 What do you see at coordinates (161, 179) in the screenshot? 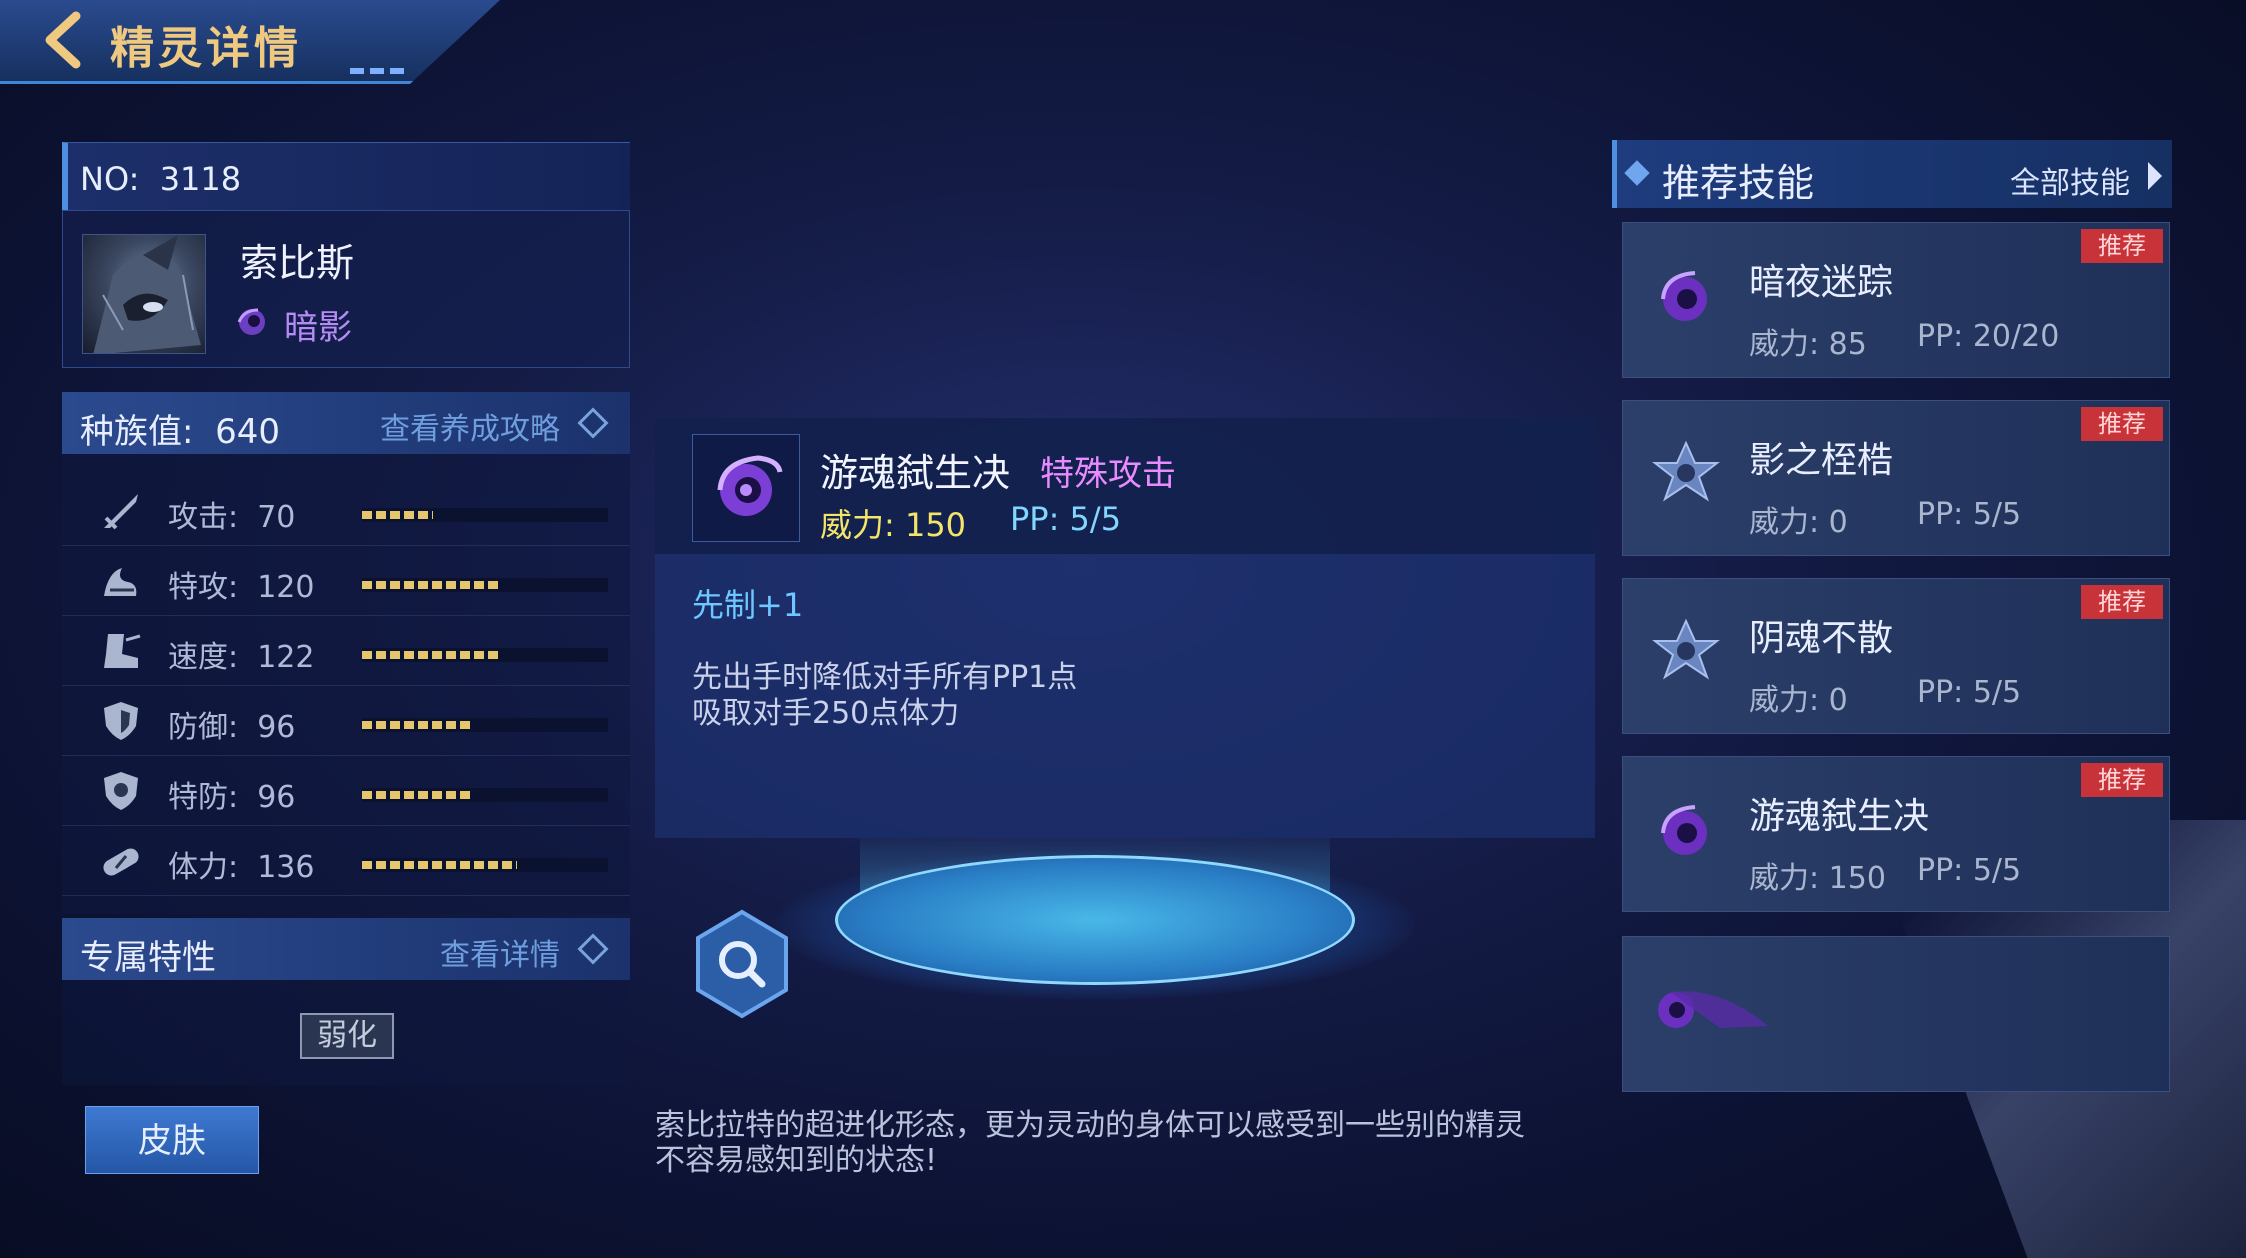
I see `creature-number: NO: 3118` at bounding box center [161, 179].